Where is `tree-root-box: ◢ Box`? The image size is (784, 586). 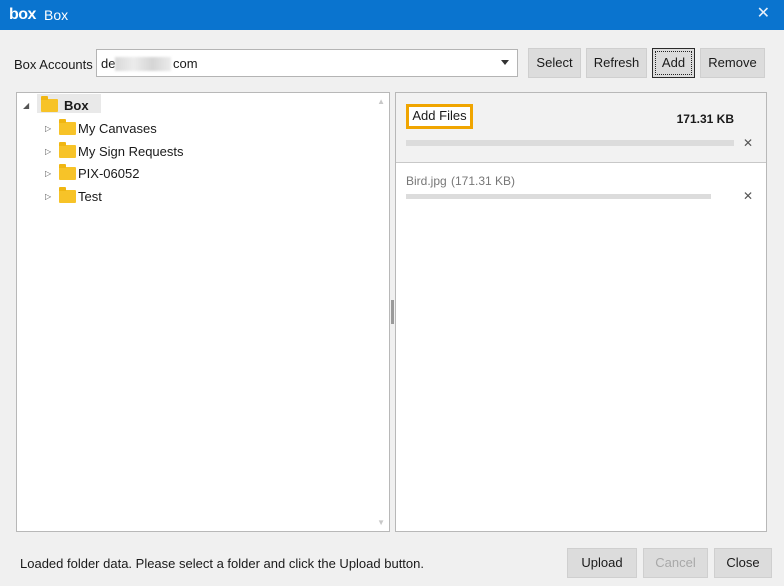
tree-root-box: ◢ Box is located at coordinates (123, 106).